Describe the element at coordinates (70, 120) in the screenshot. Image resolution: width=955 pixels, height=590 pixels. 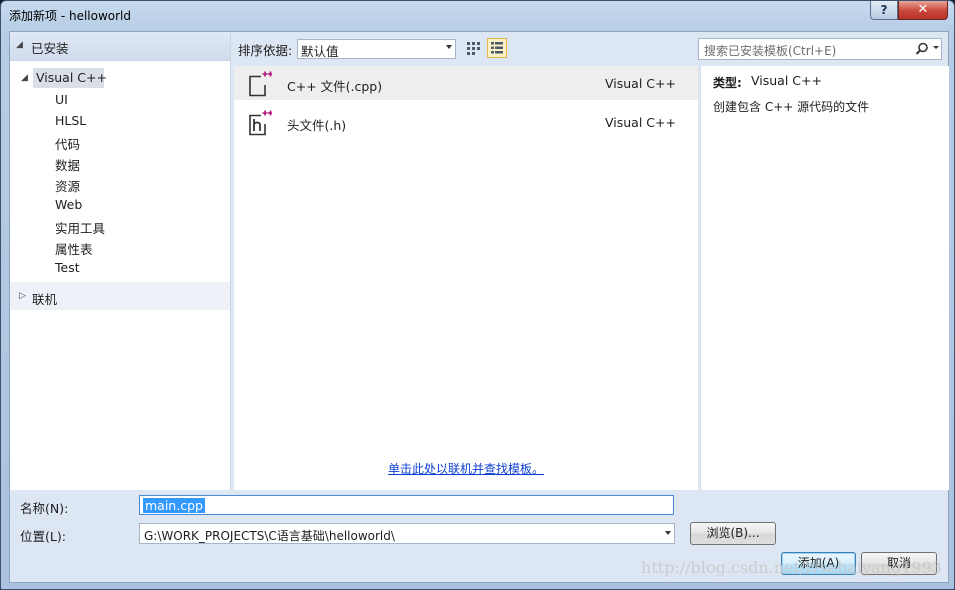
I see `tree-item-hlsl: HLSL` at that location.